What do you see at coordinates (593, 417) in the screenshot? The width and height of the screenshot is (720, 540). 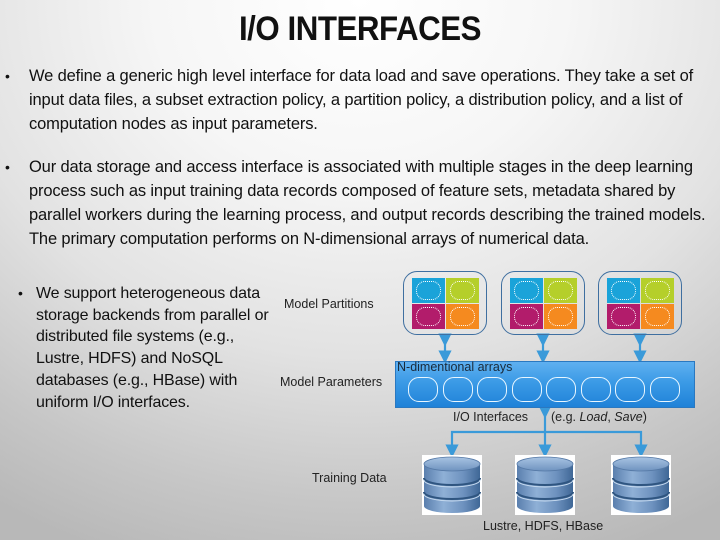 I see `eg-load: Load` at bounding box center [593, 417].